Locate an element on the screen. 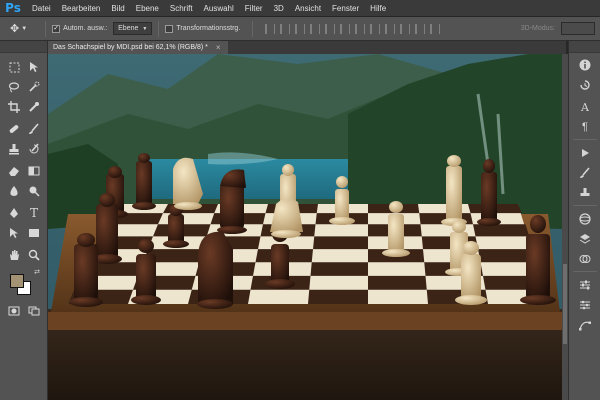 This screenshot has height=400, width=600. paths-icon is located at coordinates (585, 325).